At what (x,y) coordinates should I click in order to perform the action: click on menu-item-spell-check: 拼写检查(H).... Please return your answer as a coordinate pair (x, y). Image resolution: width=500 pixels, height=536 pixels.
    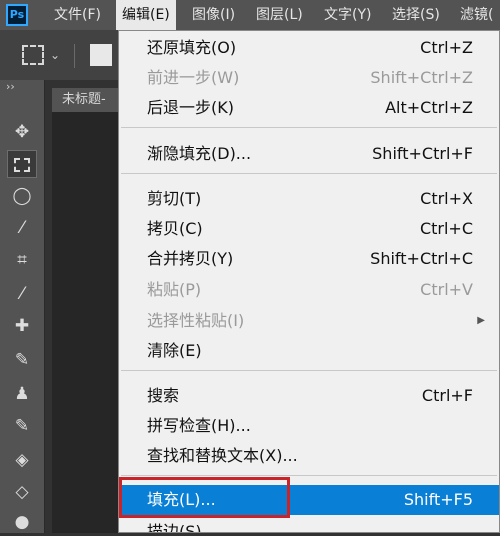
    Looking at the image, I should click on (309, 426).